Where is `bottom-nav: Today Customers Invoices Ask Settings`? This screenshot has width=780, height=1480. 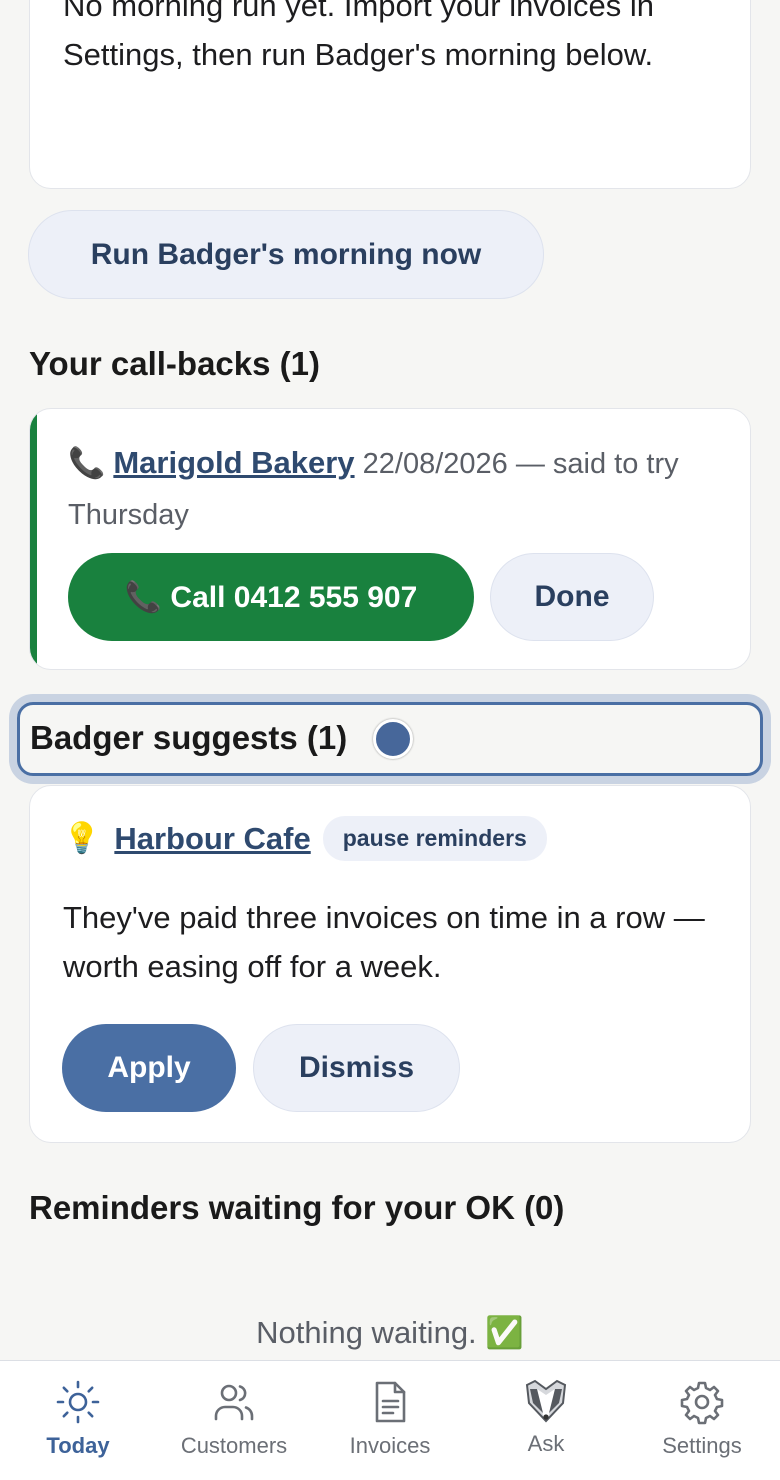 bottom-nav: Today Customers Invoices Ask Settings is located at coordinates (390, 1420).